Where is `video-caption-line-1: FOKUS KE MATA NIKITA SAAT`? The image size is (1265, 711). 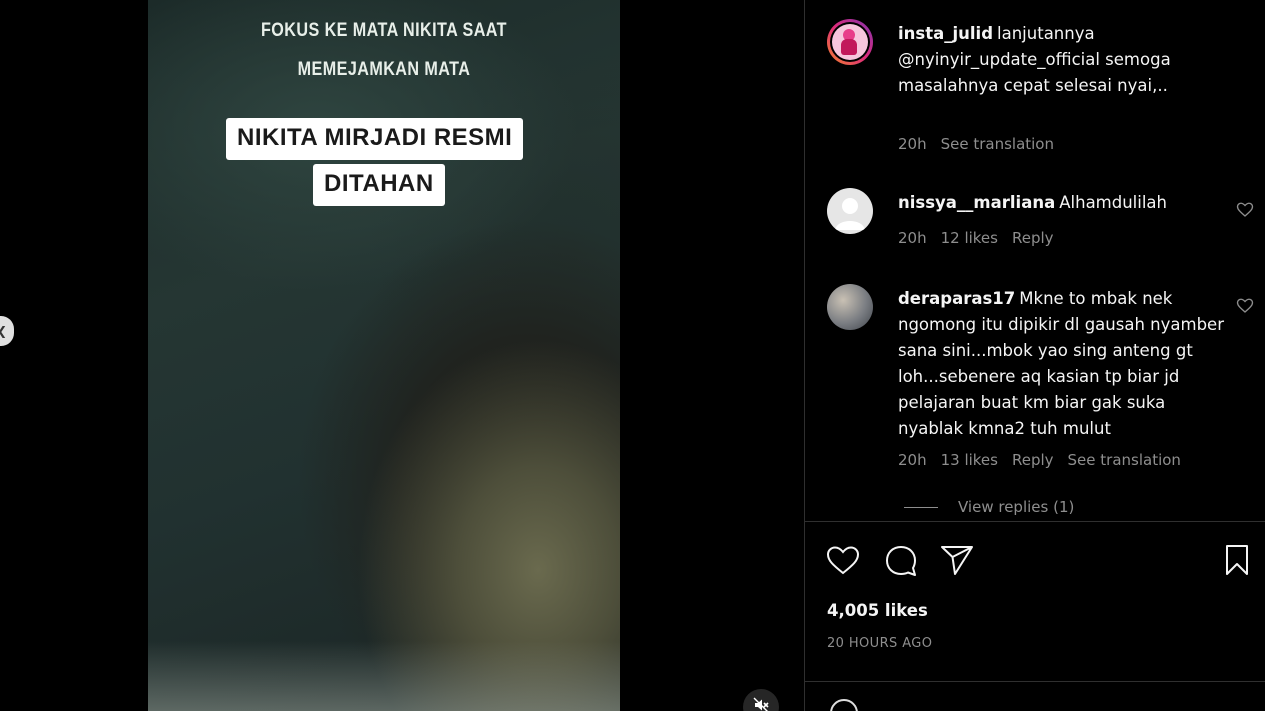 video-caption-line-1: FOKUS KE MATA NIKITA SAAT is located at coordinates (384, 30).